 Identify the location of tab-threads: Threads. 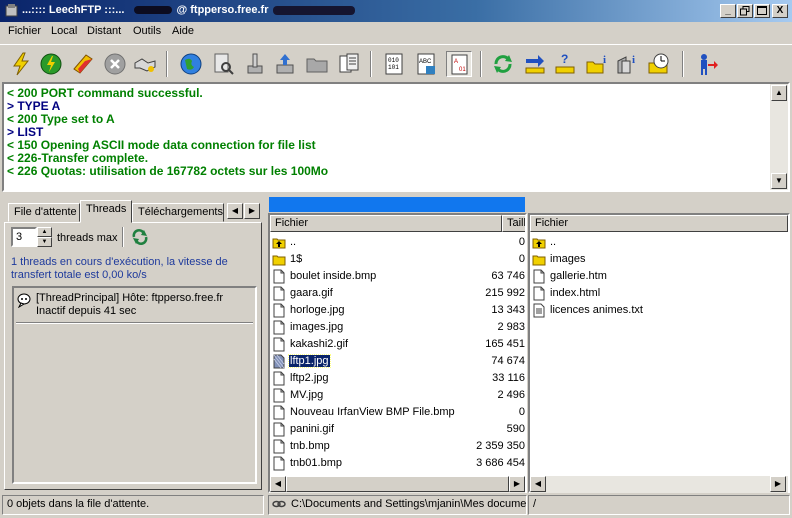
(106, 211).